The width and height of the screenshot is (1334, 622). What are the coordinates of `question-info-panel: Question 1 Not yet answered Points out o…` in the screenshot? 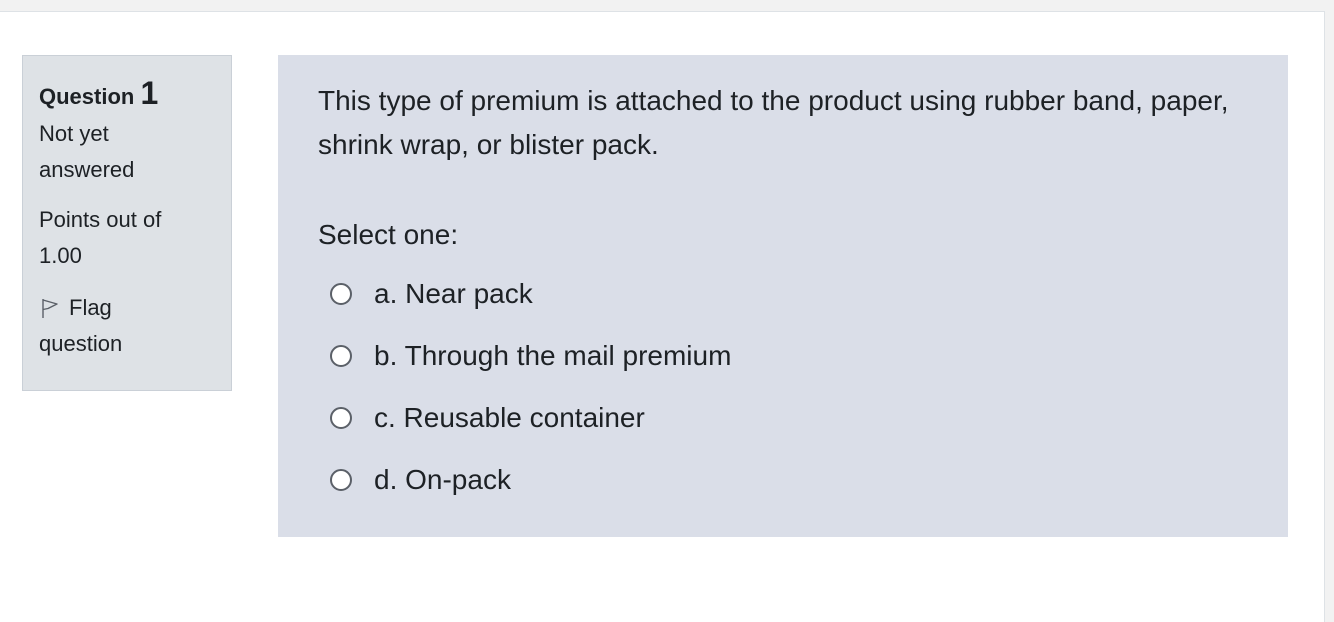 It's located at (127, 223).